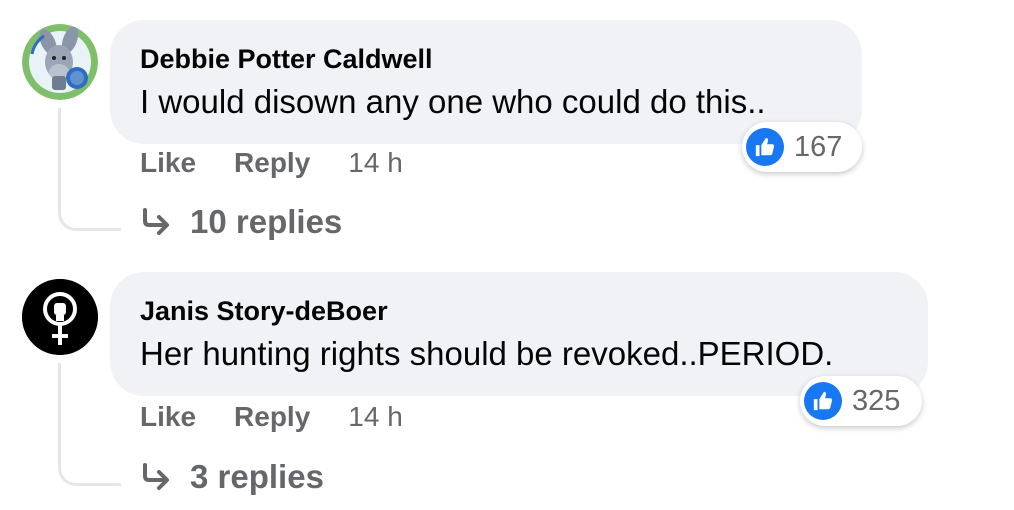 This screenshot has width=1014, height=510. I want to click on comment-author: Janis Story-deBoer, so click(519, 311).